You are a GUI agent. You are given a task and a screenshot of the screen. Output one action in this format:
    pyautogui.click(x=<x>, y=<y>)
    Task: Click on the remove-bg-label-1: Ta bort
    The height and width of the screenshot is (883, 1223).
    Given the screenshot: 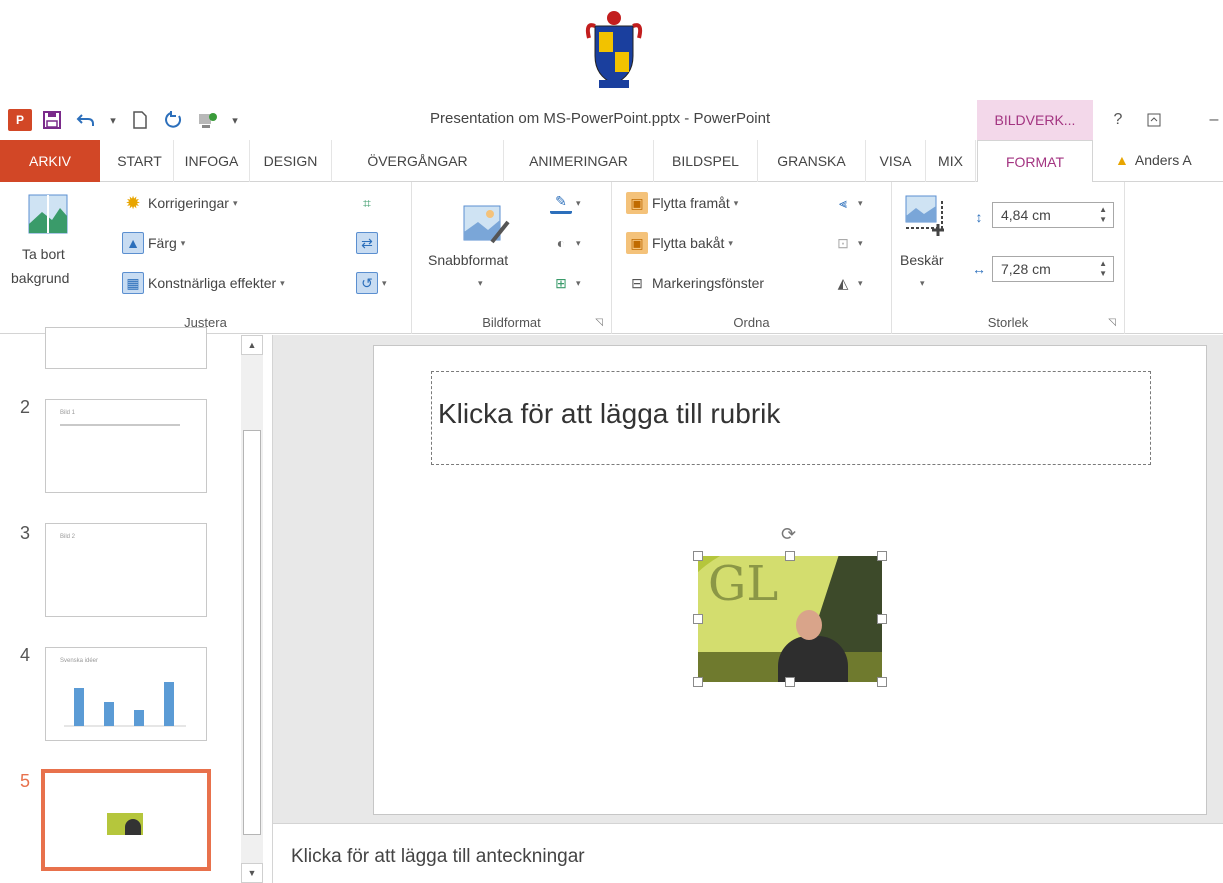 What is the action you would take?
    pyautogui.click(x=43, y=254)
    